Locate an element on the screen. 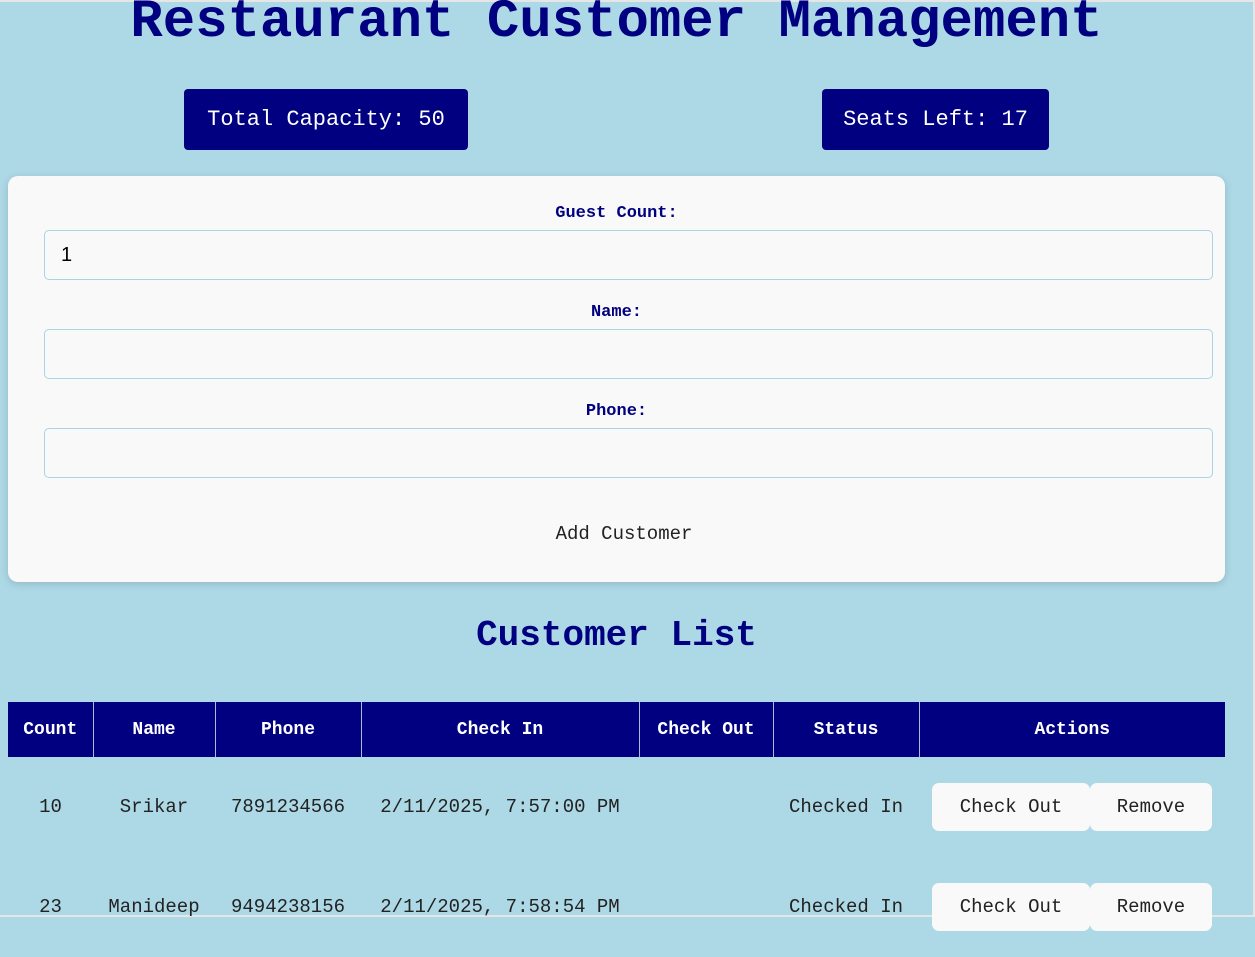  seats-left-badge: Seats Left: 17 is located at coordinates (935, 119).